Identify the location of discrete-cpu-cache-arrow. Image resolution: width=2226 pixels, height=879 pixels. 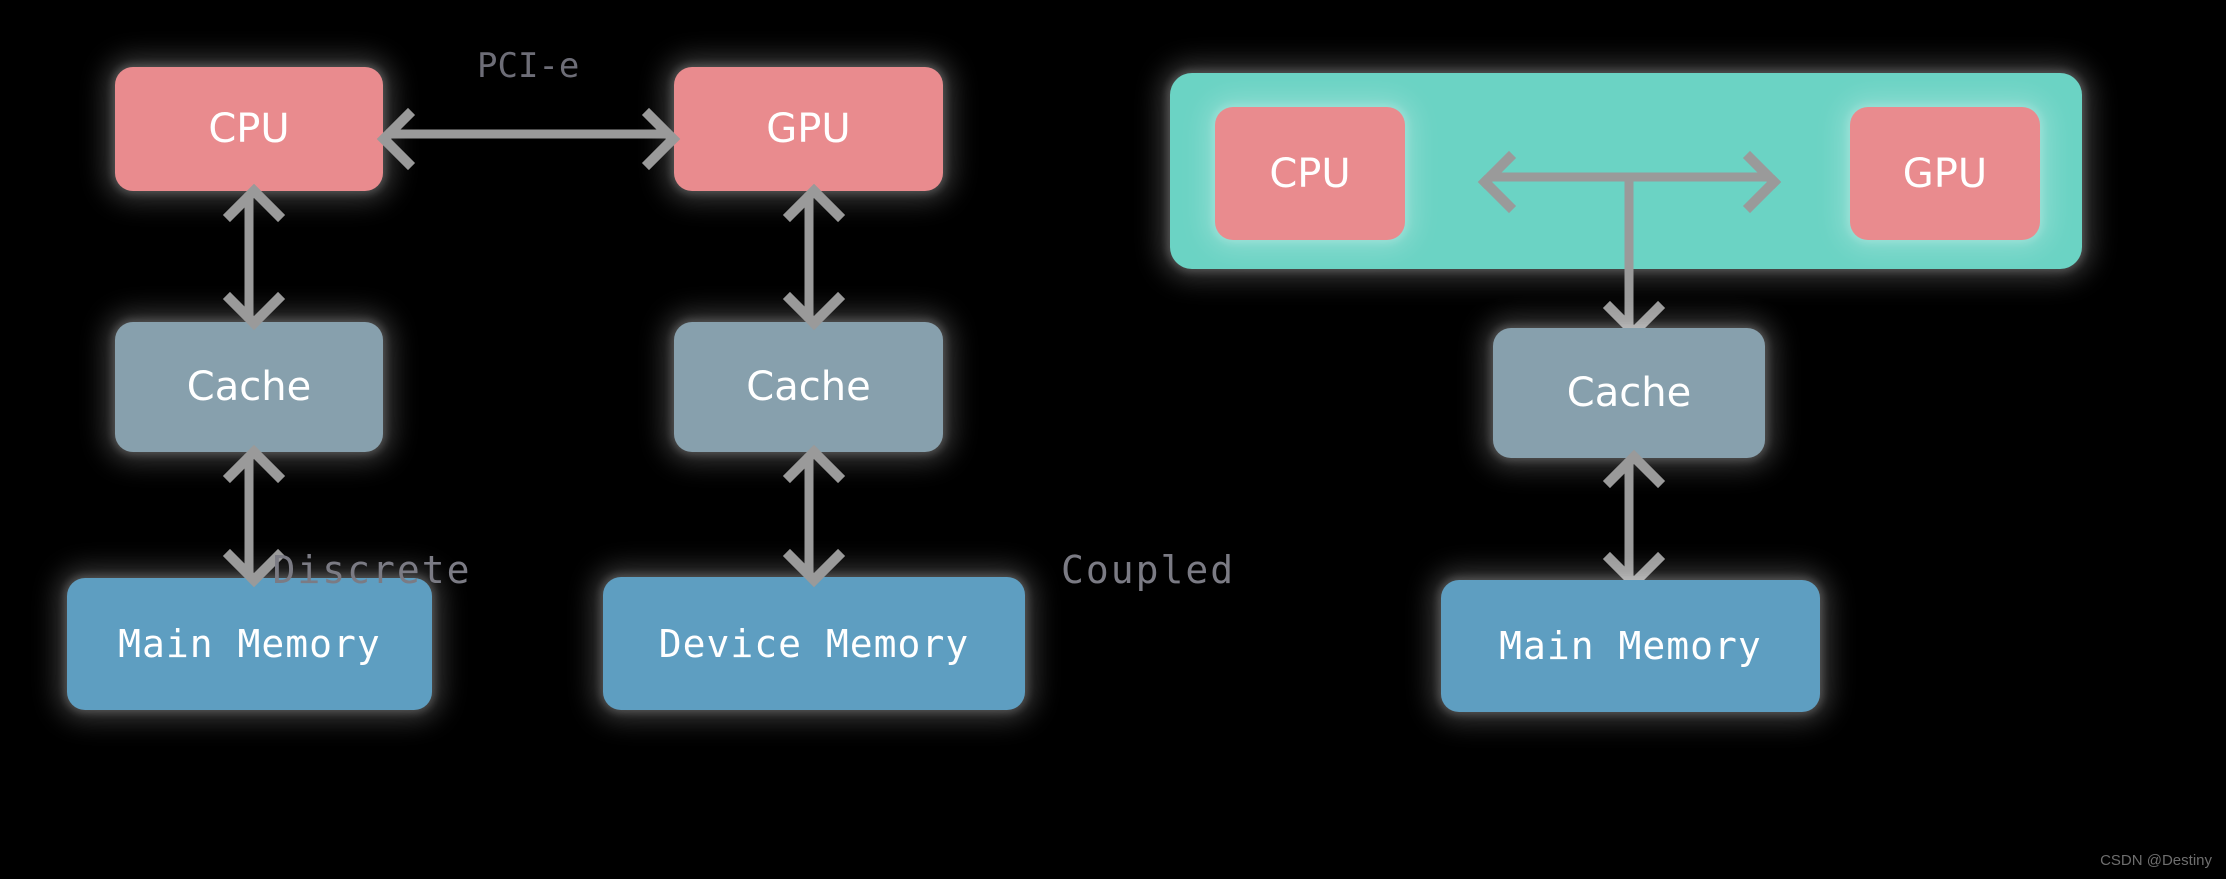
(254, 257).